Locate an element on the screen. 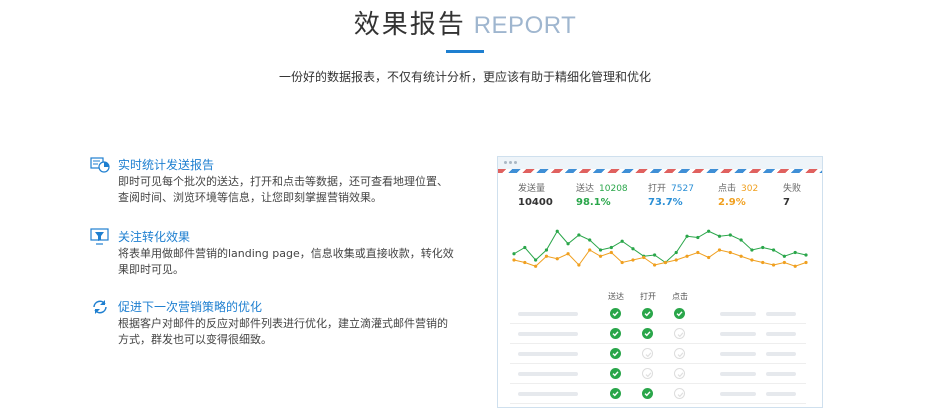 This screenshot has width=930, height=416. column-header-opened: 打开 is located at coordinates (648, 296).